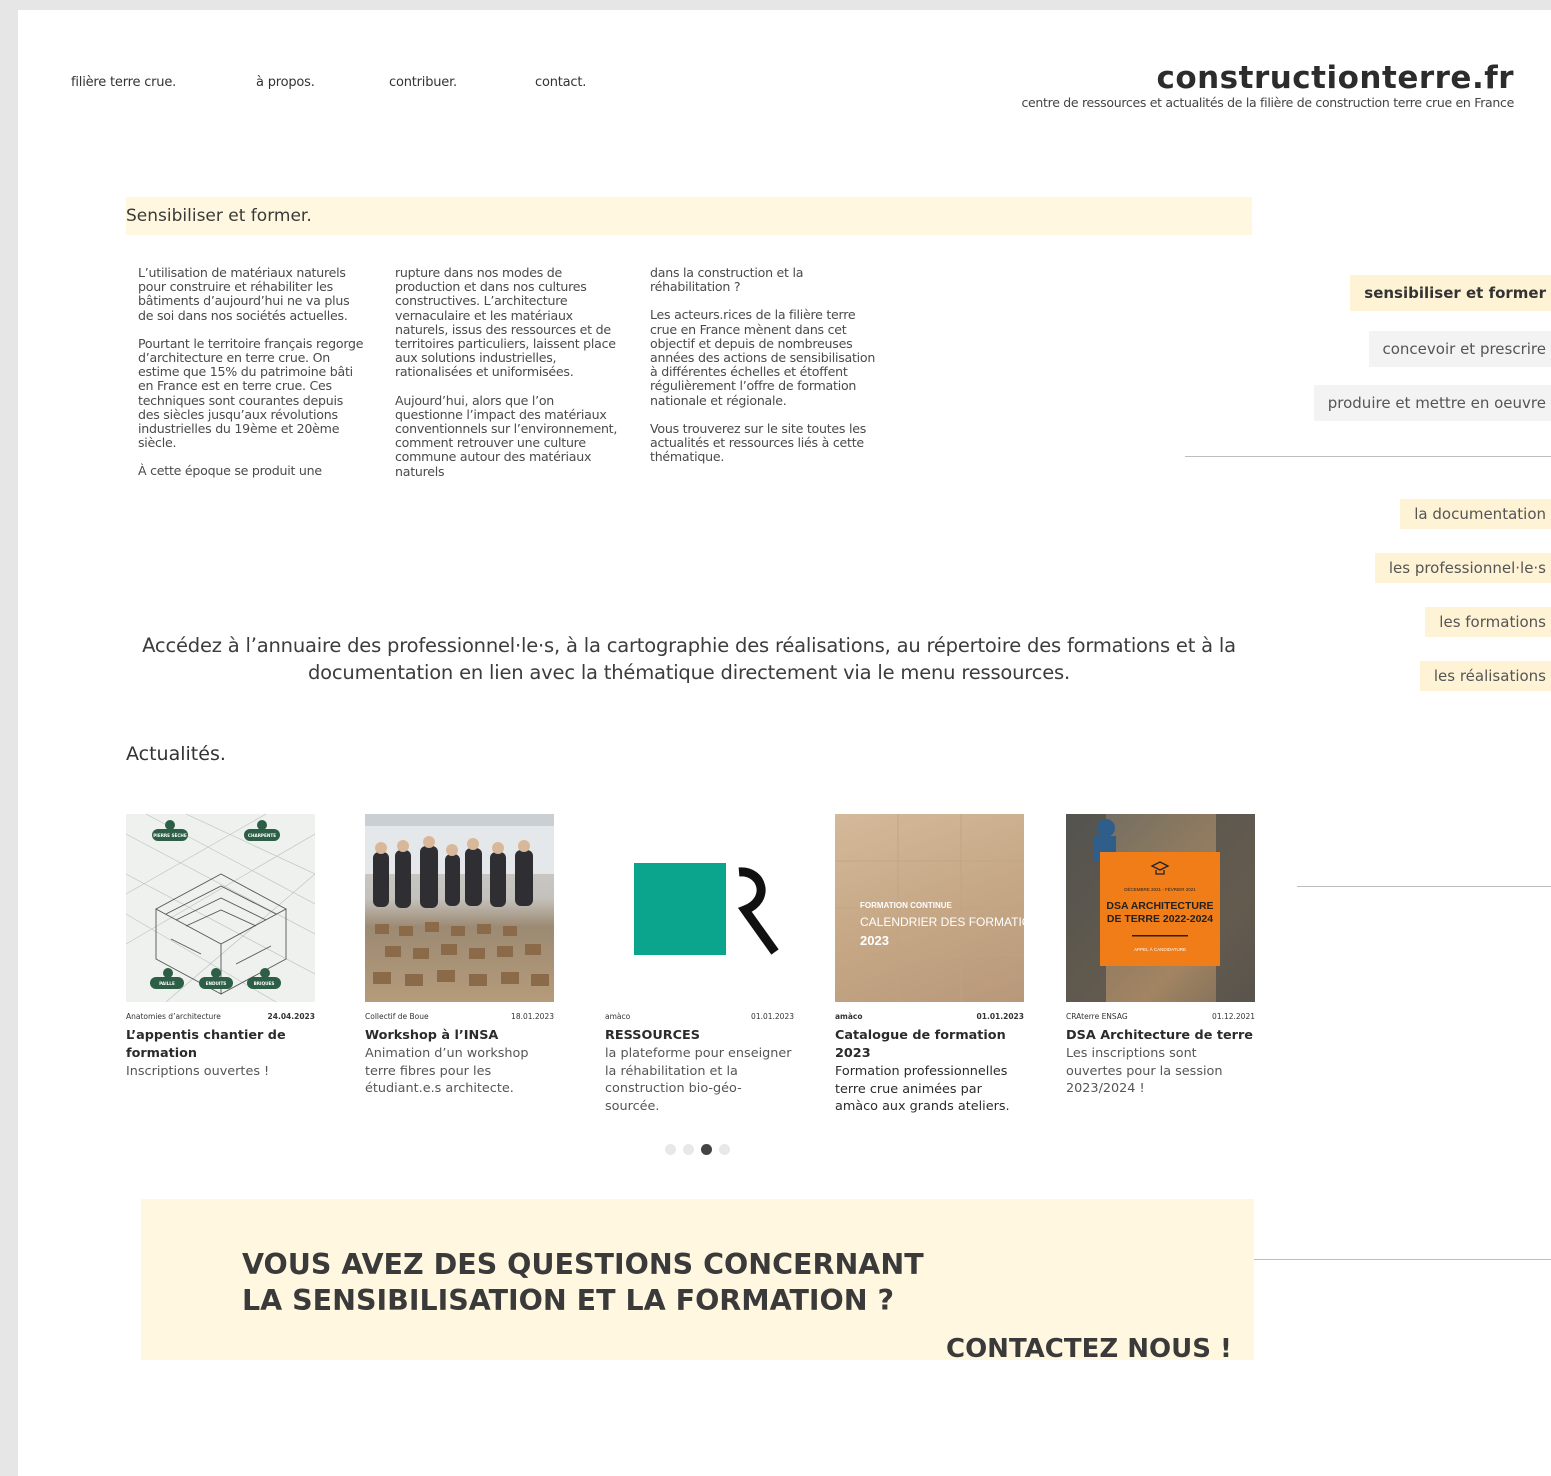 This screenshot has height=1476, width=1551. I want to click on workshop-photo-icon, so click(459, 900).